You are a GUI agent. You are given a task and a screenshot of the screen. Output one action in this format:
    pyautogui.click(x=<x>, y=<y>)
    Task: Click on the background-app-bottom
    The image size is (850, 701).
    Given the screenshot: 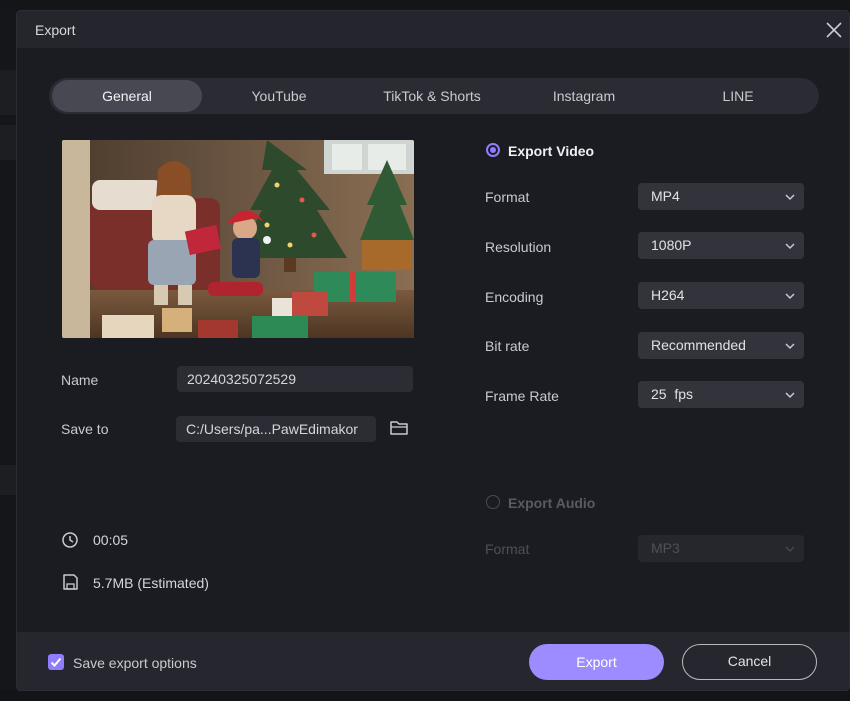 What is the action you would take?
    pyautogui.click(x=425, y=695)
    